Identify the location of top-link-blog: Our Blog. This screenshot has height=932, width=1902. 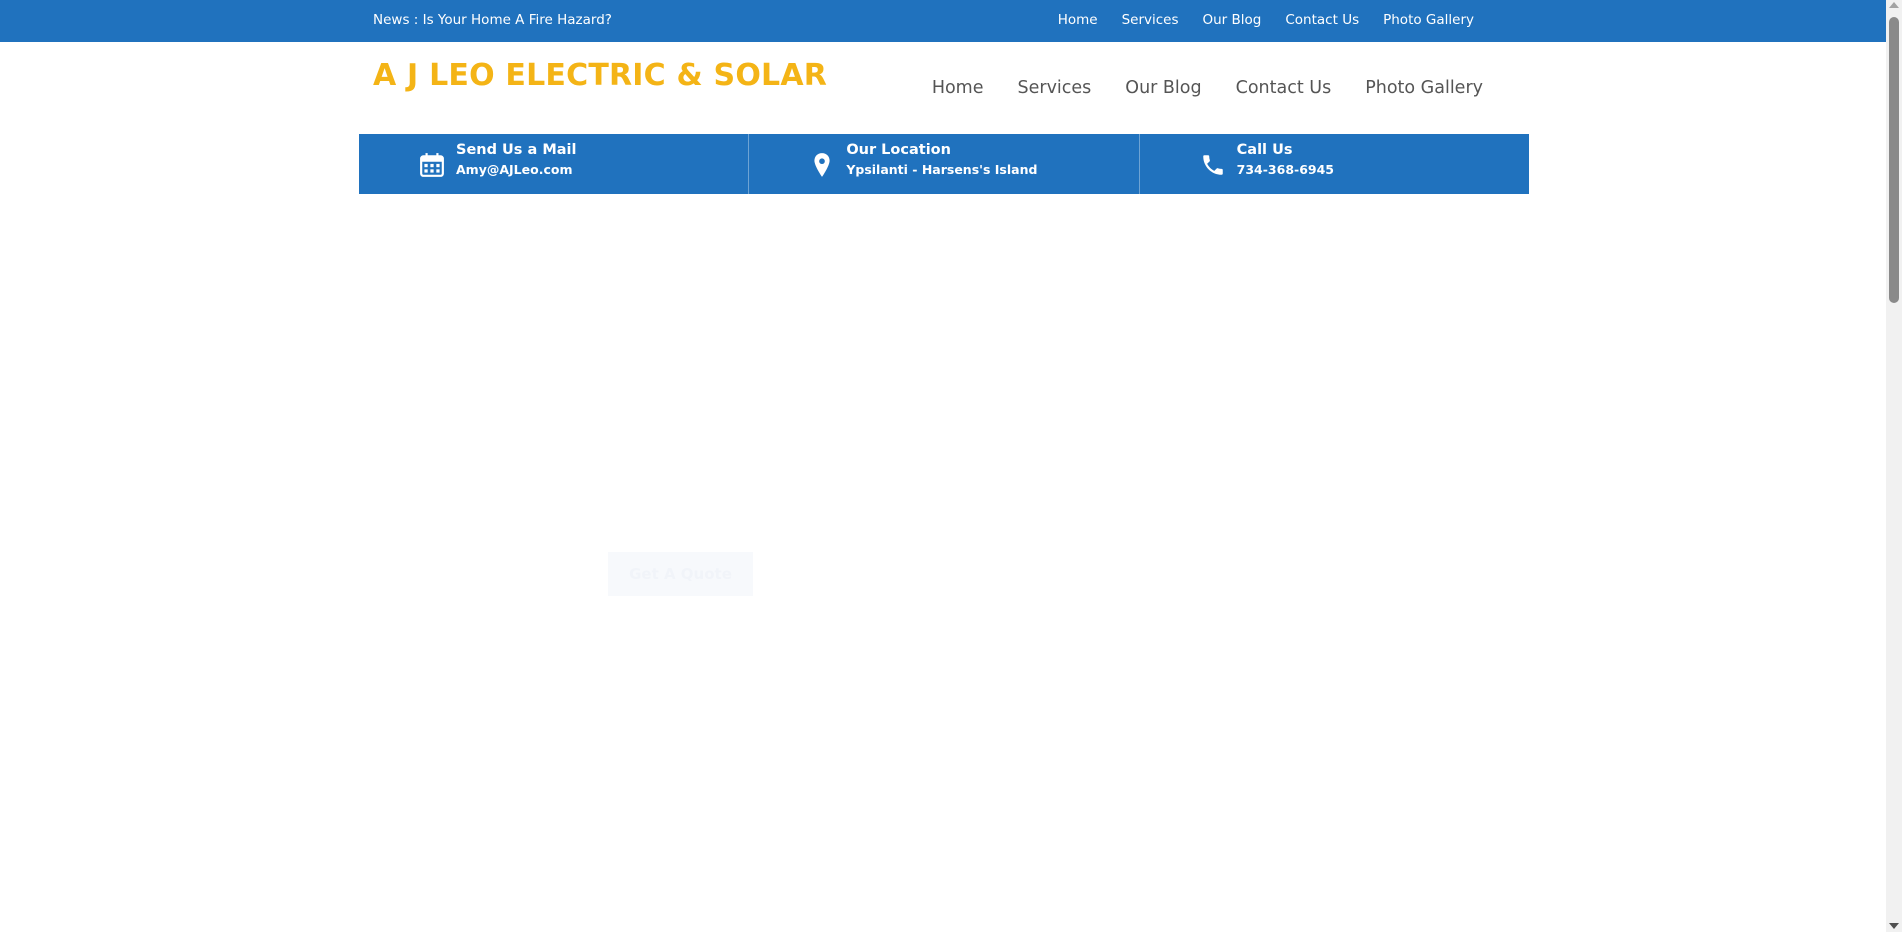
(1232, 20).